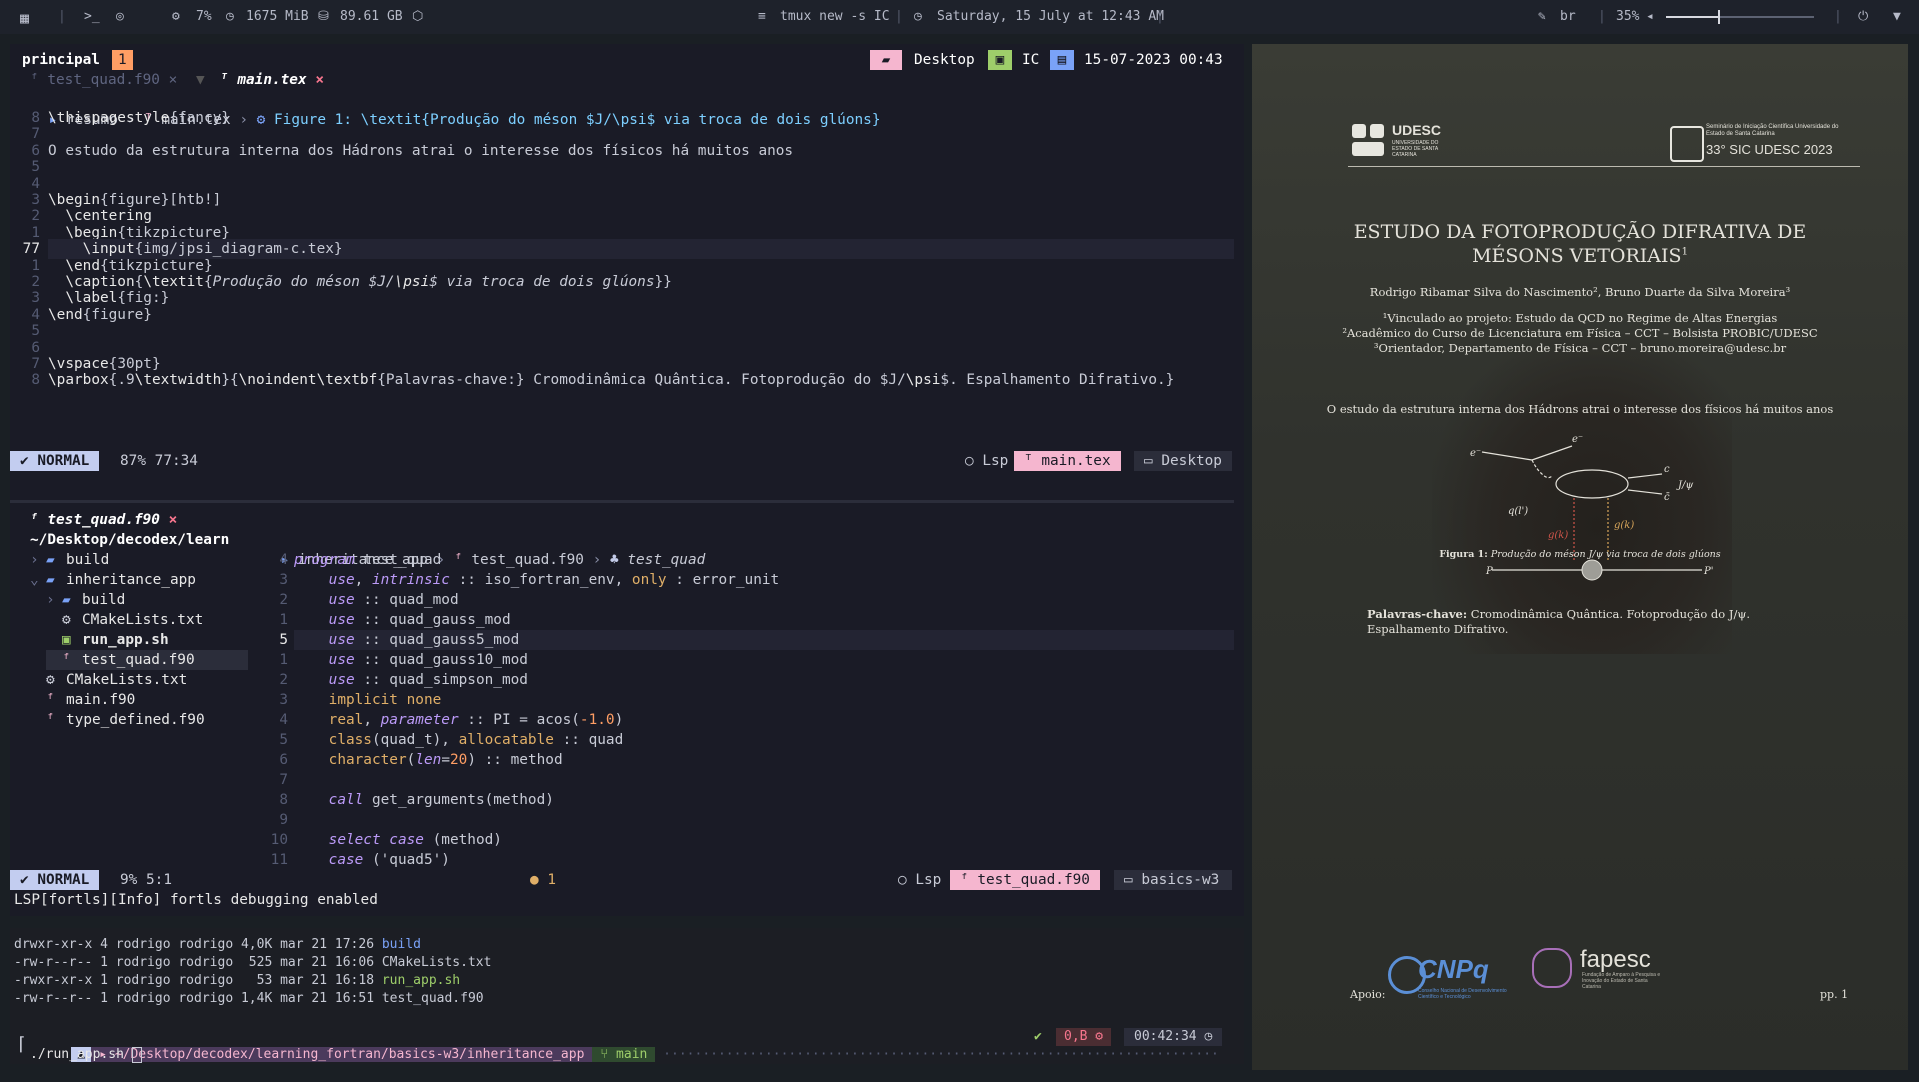 The width and height of the screenshot is (1919, 1082). What do you see at coordinates (1718, 17) in the screenshot?
I see `volume-slider-knob` at bounding box center [1718, 17].